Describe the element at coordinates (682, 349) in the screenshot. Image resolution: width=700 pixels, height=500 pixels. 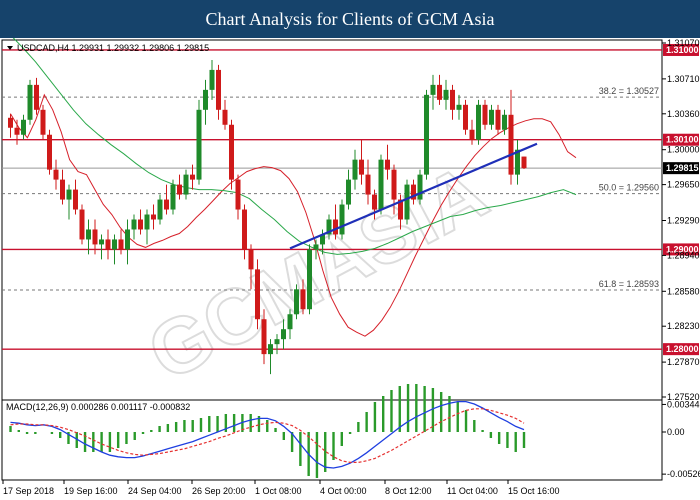
I see `level-tag-label: 1.28000` at that location.